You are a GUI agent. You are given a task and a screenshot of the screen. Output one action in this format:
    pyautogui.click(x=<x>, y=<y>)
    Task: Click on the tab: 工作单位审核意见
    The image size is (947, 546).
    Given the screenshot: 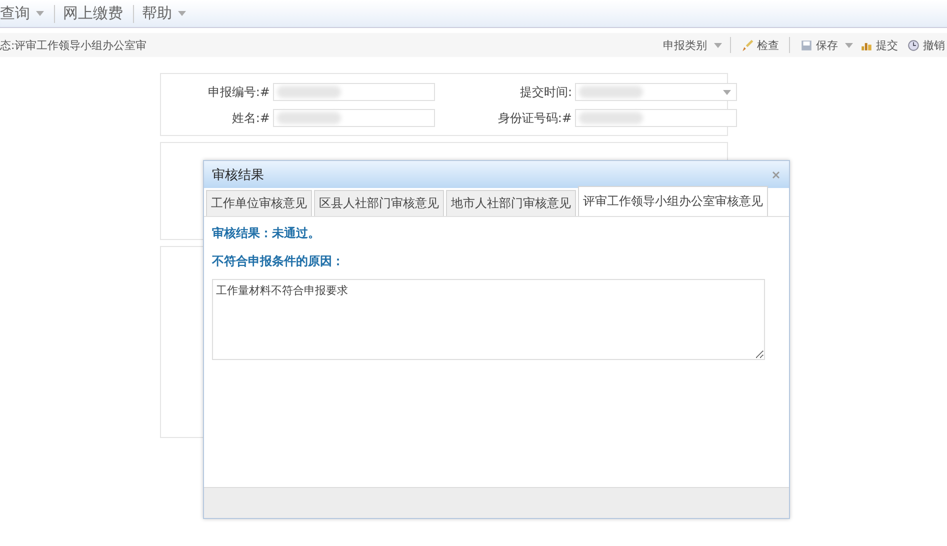 What is the action you would take?
    pyautogui.click(x=259, y=203)
    